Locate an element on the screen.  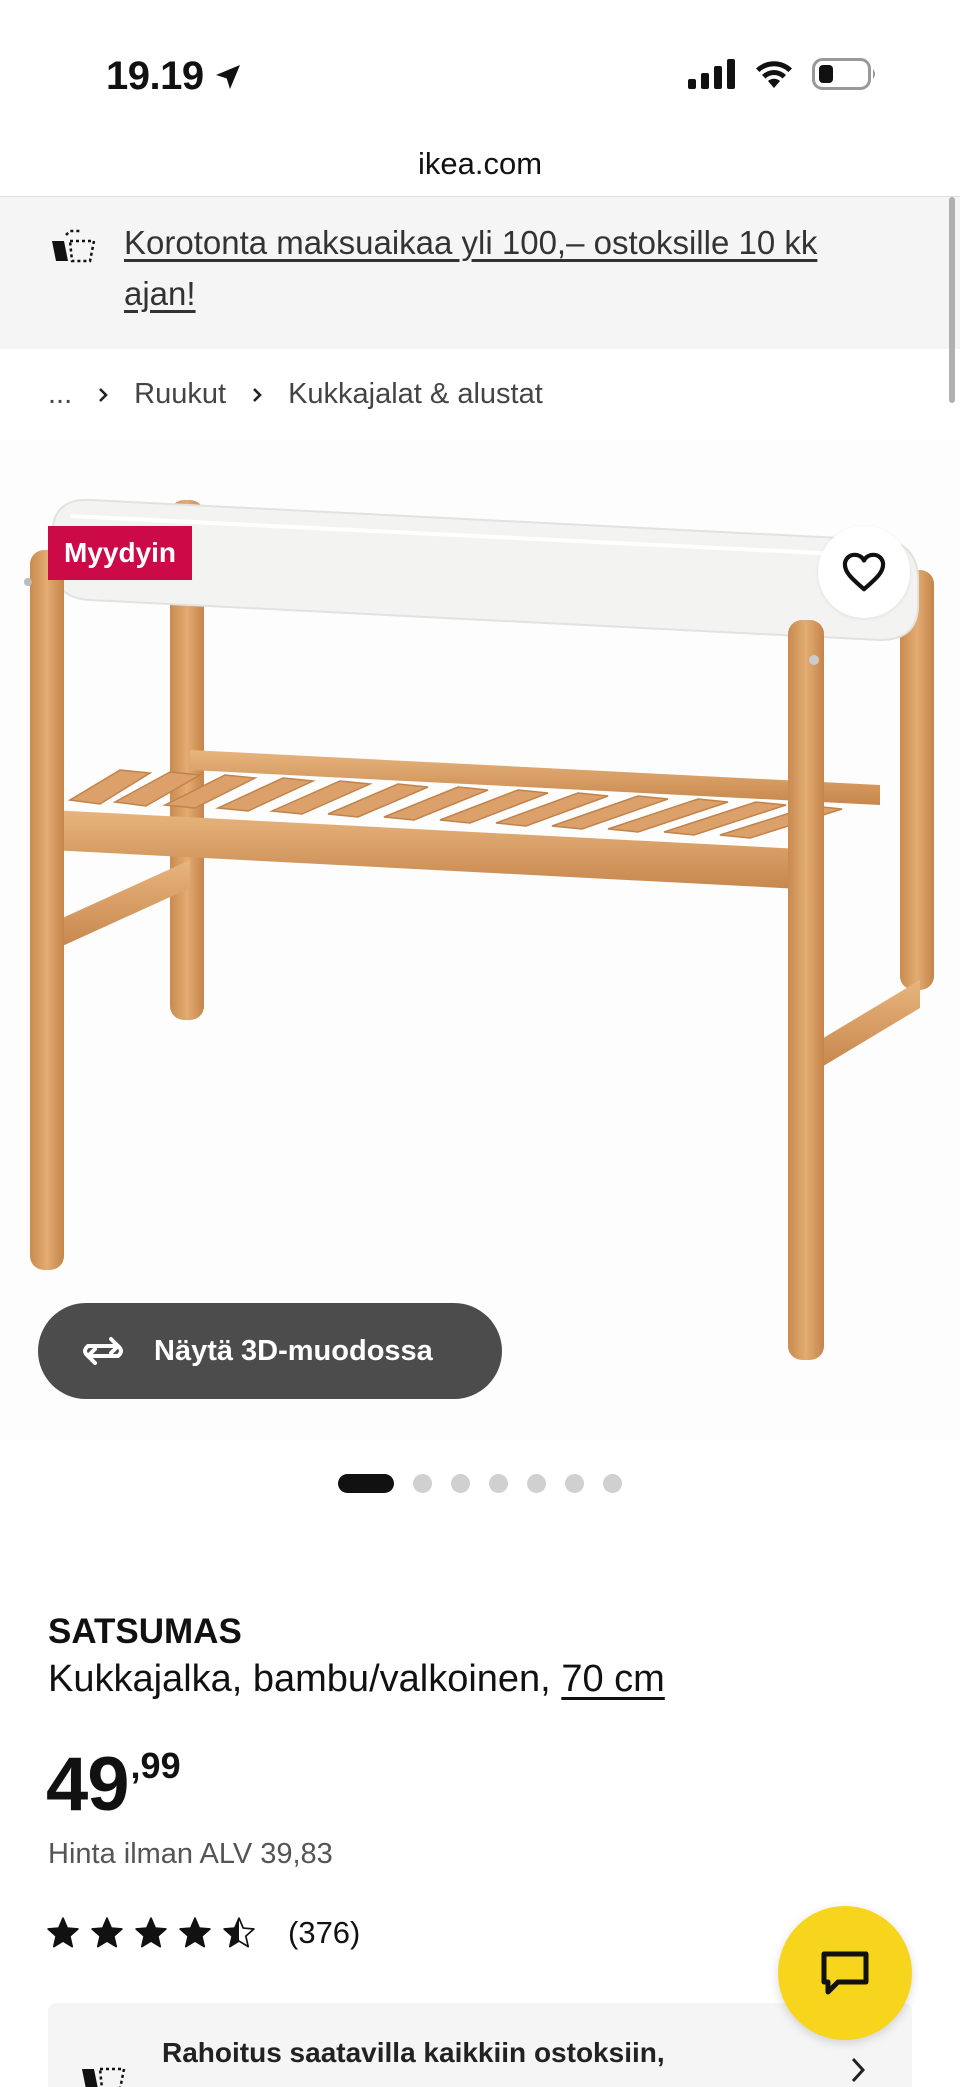
status-bar: 19.19 is located at coordinates (480, 70).